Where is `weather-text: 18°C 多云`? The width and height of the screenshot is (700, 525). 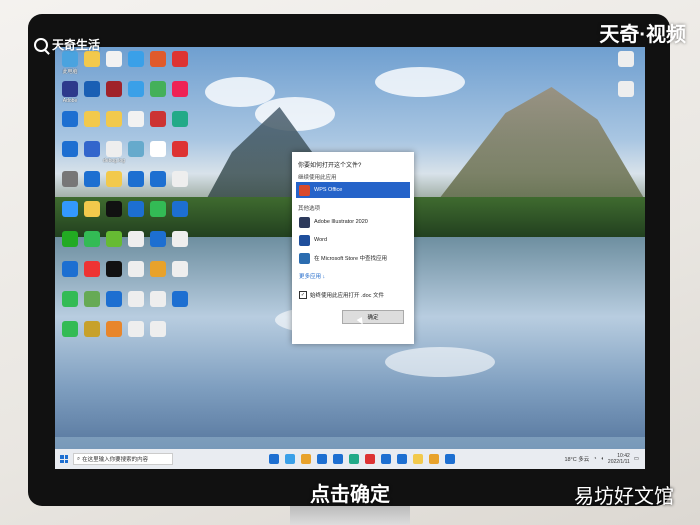
weather-text: 18°C 多云 is located at coordinates (576, 459).